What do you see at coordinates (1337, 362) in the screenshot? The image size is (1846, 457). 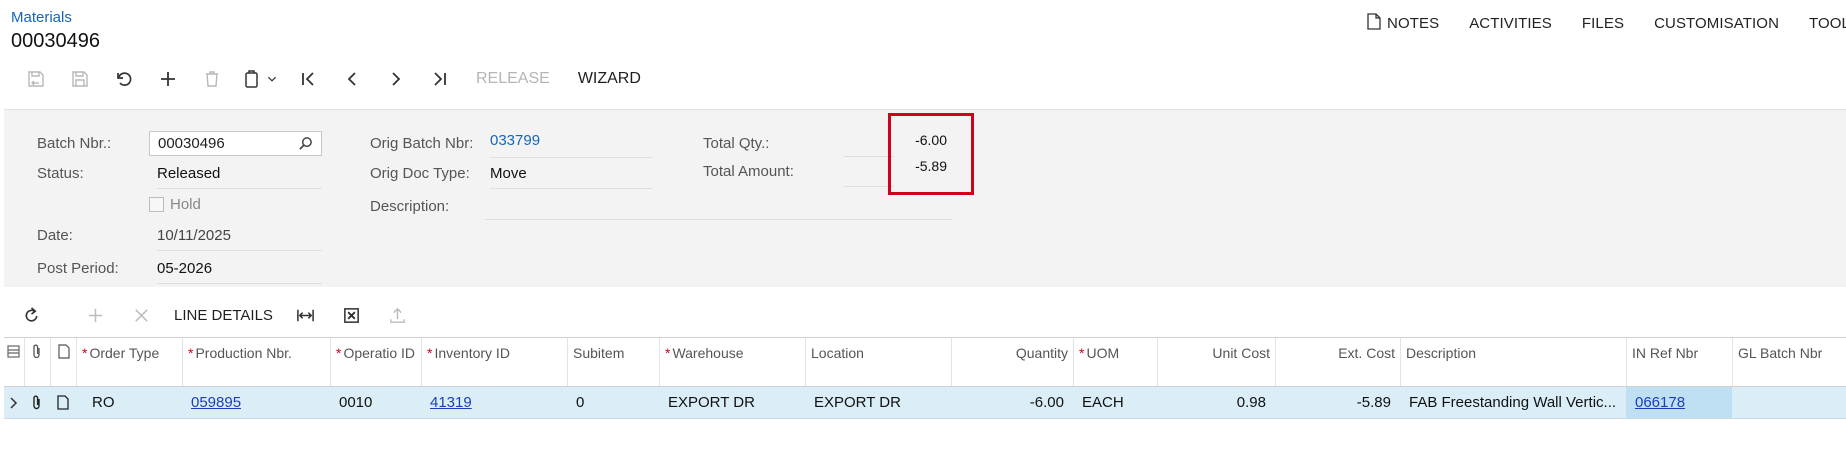 I see `col-ext-cost: Ext. Cost` at bounding box center [1337, 362].